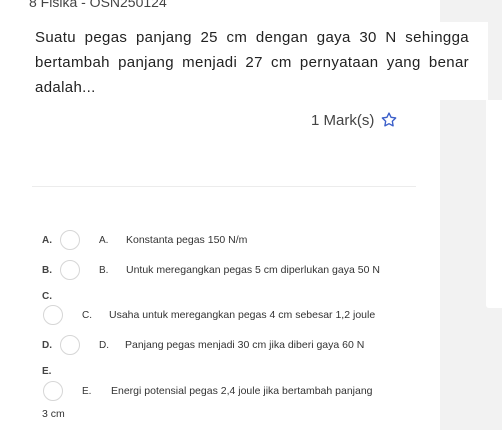  I want to click on option-c-radio, so click(53, 315).